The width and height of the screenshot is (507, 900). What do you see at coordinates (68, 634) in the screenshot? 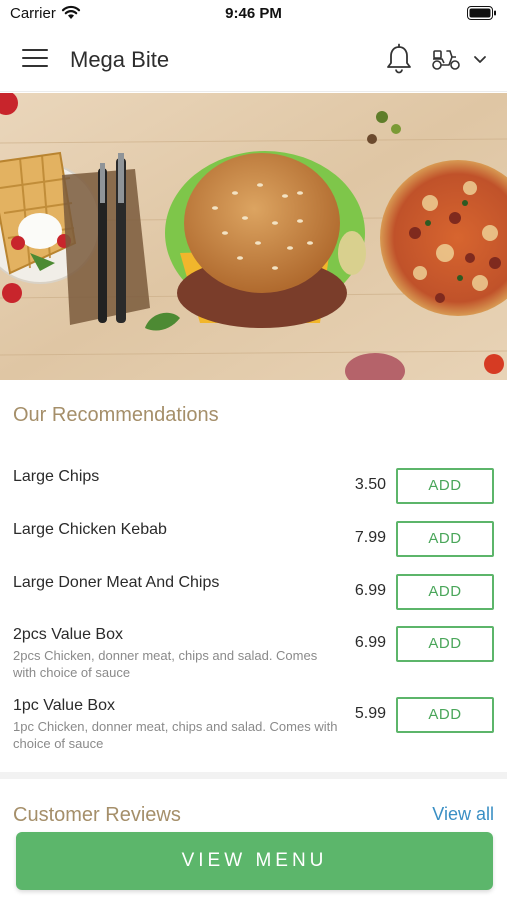
I see `item-name: 2pcs Value Box` at bounding box center [68, 634].